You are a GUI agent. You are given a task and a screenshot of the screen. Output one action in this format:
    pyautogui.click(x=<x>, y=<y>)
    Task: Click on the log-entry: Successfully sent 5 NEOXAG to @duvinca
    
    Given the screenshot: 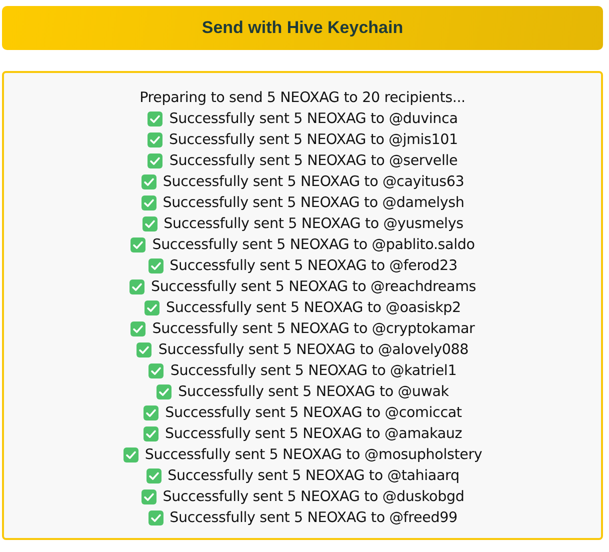 What is the action you would take?
    pyautogui.click(x=313, y=118)
    